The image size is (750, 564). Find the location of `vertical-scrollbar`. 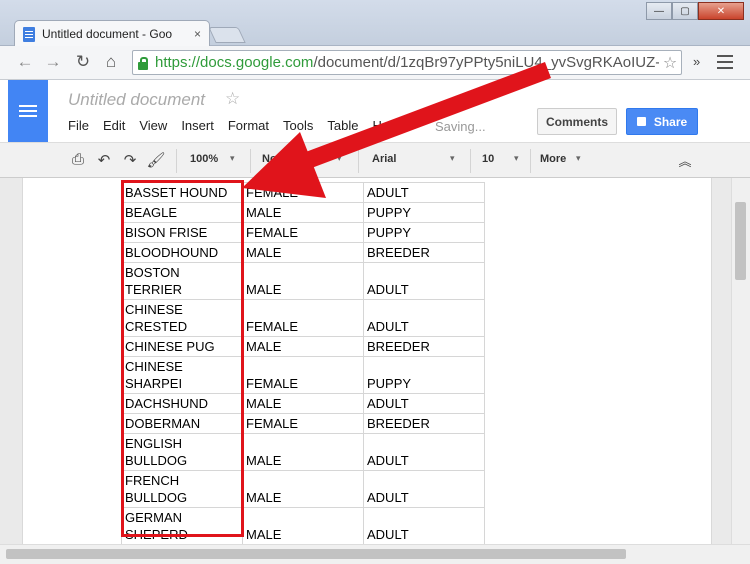

vertical-scrollbar is located at coordinates (740, 361).